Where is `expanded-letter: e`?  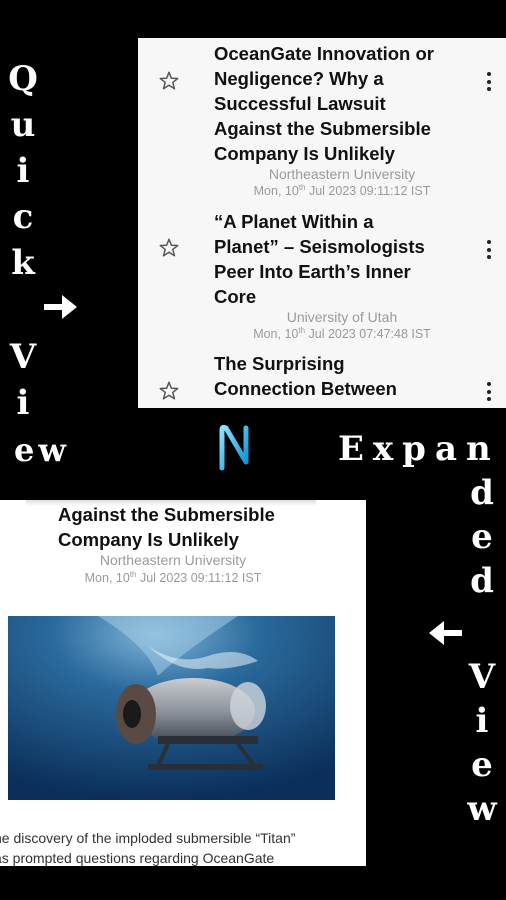
expanded-letter: e is located at coordinates (482, 537).